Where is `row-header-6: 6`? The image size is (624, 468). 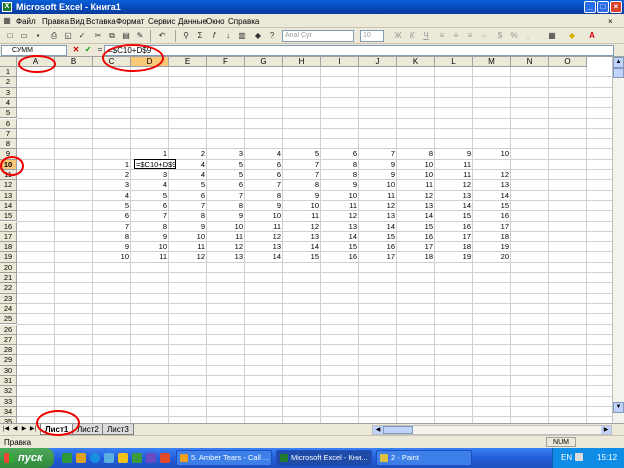
row-header-6: 6 is located at coordinates (8, 123).